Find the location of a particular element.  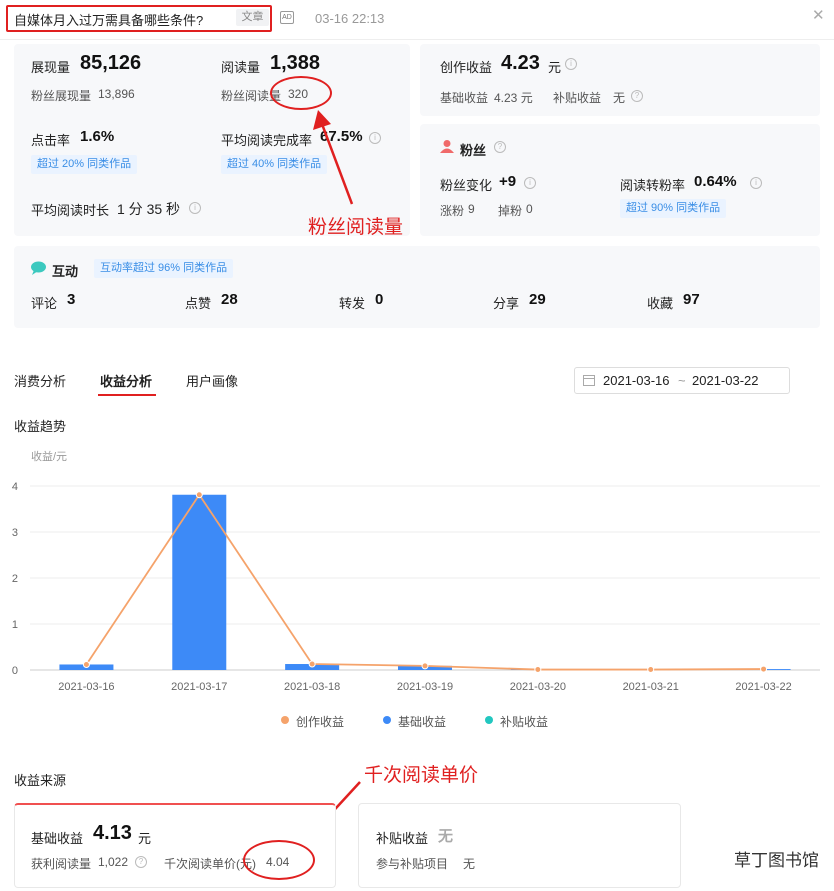

date-range-sep: ~ is located at coordinates (682, 380).